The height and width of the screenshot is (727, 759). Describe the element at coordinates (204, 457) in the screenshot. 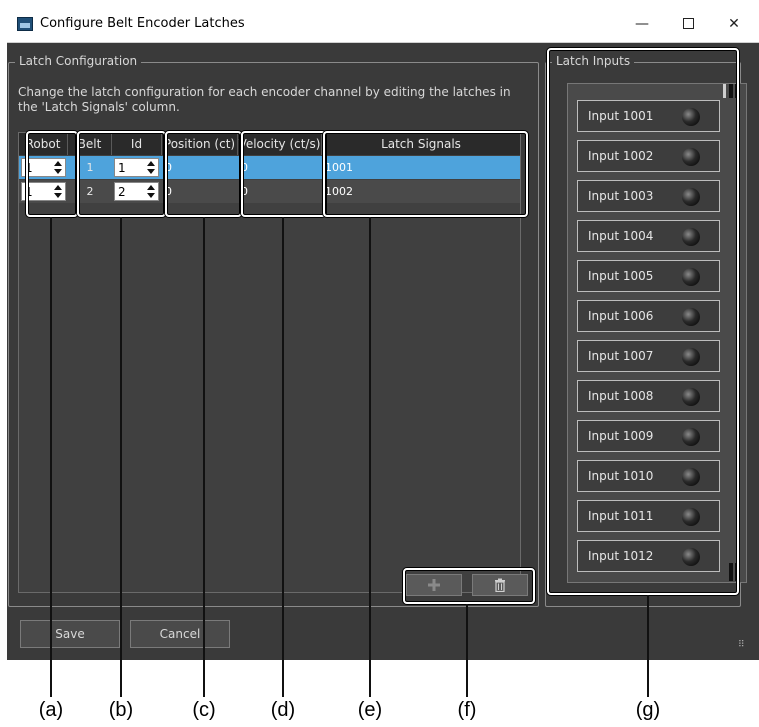

I see `callout-line-c` at that location.